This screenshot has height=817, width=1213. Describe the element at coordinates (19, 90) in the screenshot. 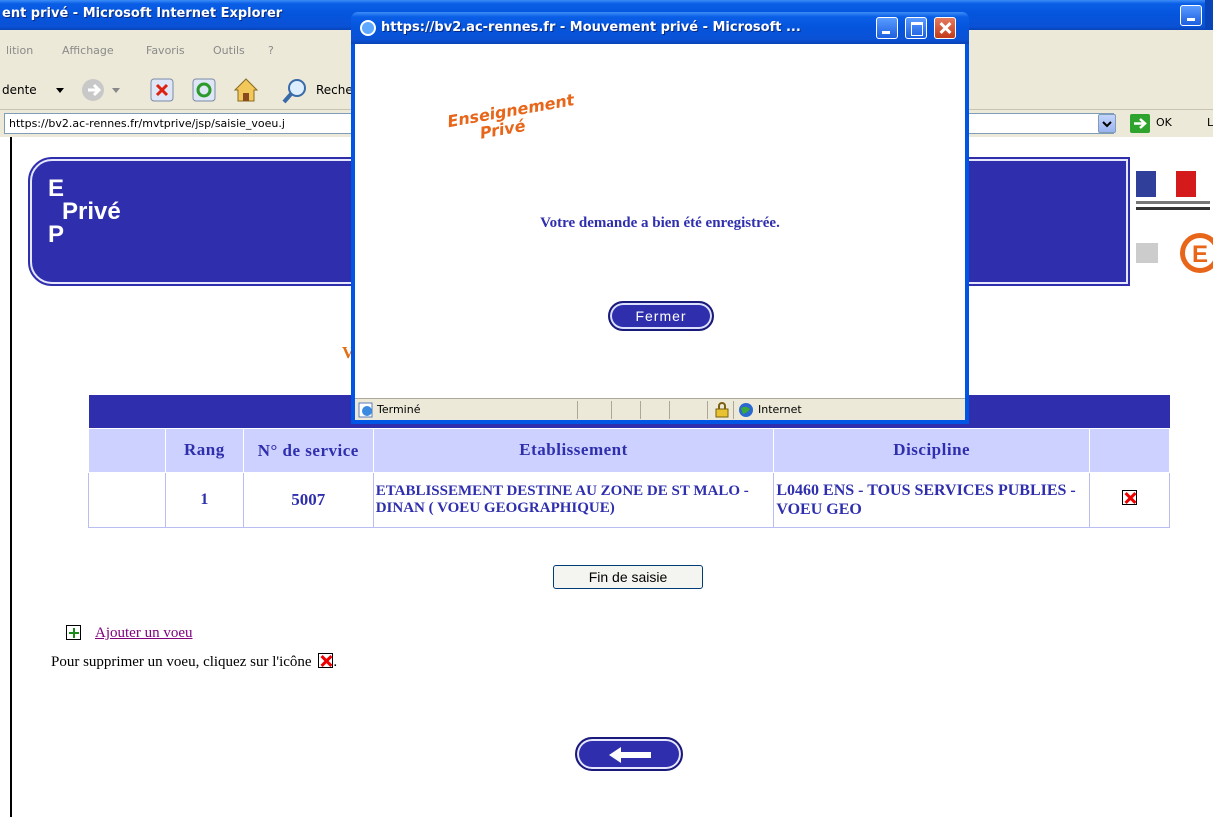

I see `back-button-label: dente` at that location.